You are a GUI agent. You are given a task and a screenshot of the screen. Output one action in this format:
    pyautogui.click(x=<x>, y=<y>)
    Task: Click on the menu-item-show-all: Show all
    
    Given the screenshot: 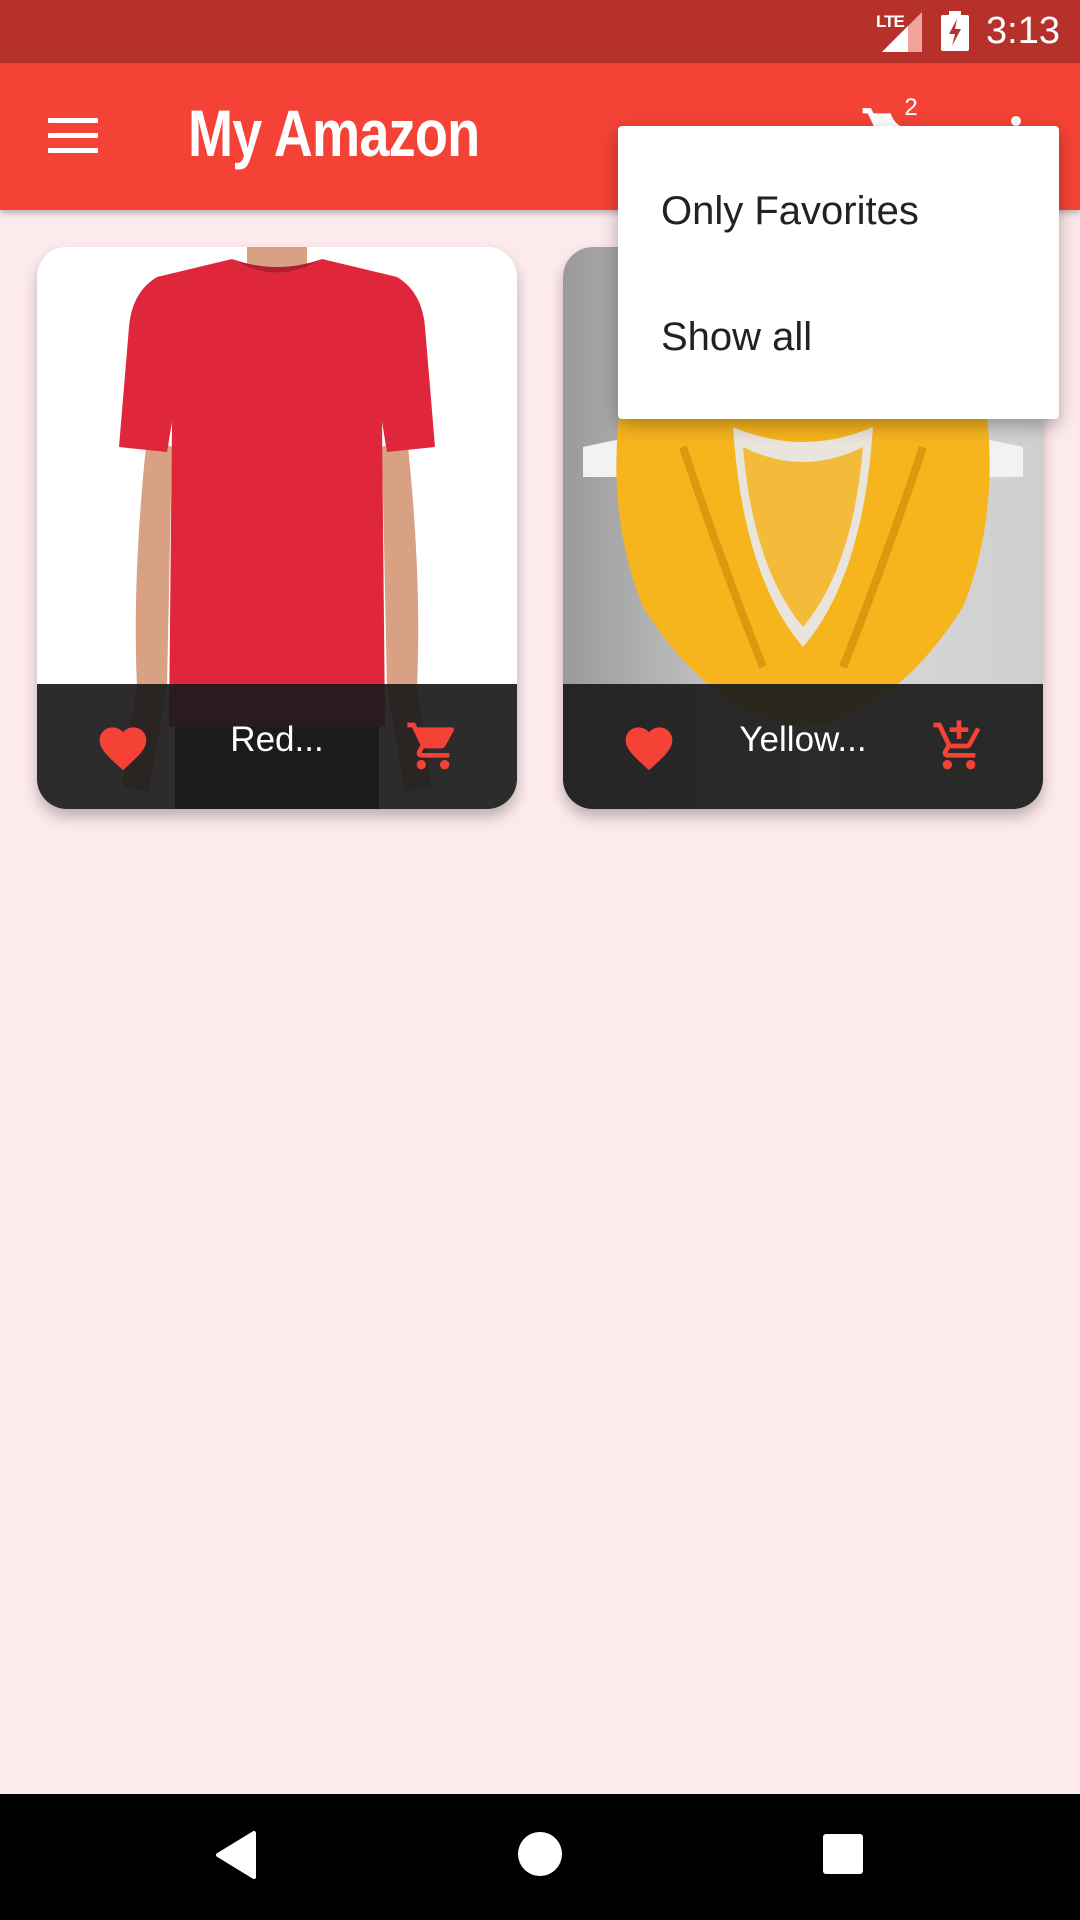 What is the action you would take?
    pyautogui.click(x=838, y=337)
    